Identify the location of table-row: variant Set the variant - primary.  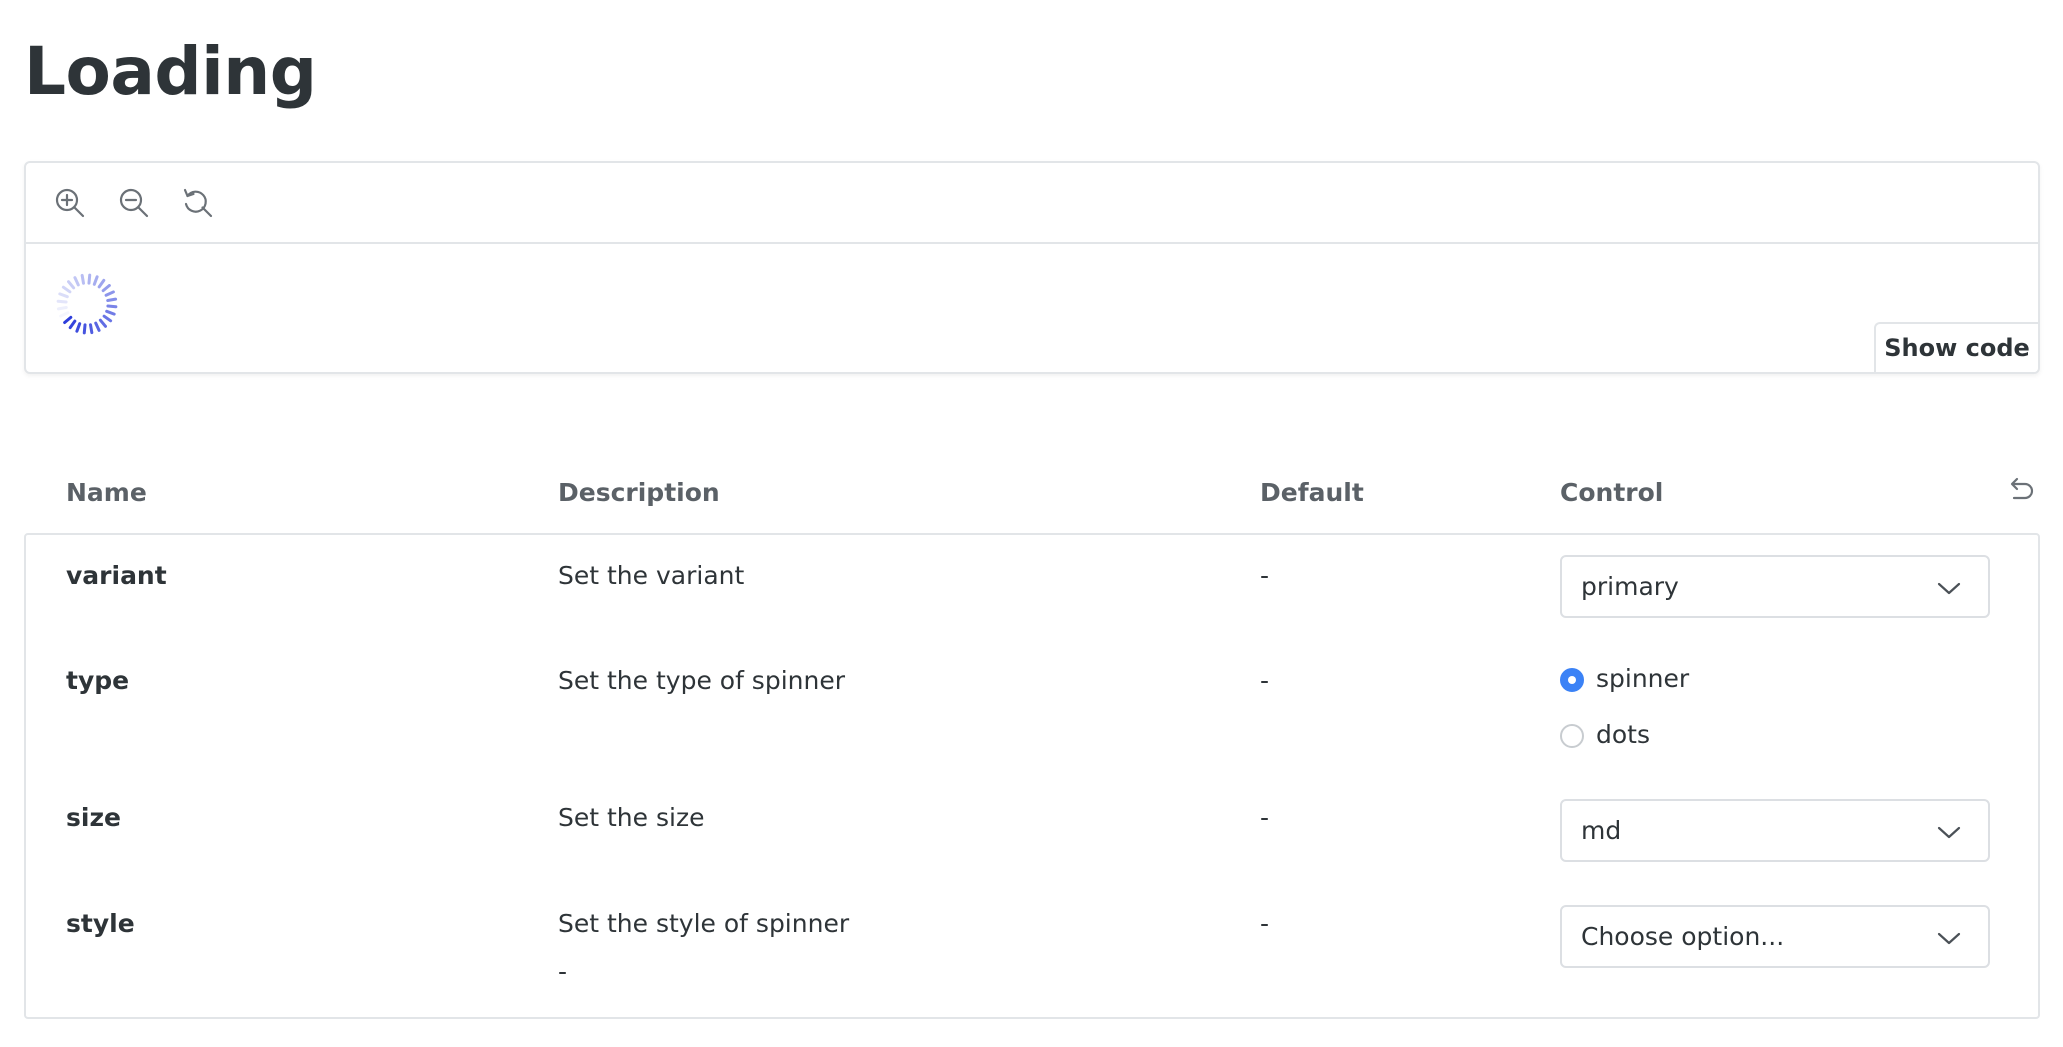
(1032, 587).